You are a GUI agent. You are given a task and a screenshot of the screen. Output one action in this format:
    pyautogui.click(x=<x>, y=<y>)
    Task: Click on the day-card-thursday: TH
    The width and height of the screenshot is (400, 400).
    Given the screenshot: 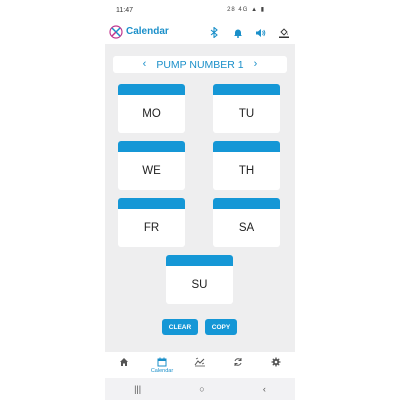 What is the action you would take?
    pyautogui.click(x=246, y=165)
    